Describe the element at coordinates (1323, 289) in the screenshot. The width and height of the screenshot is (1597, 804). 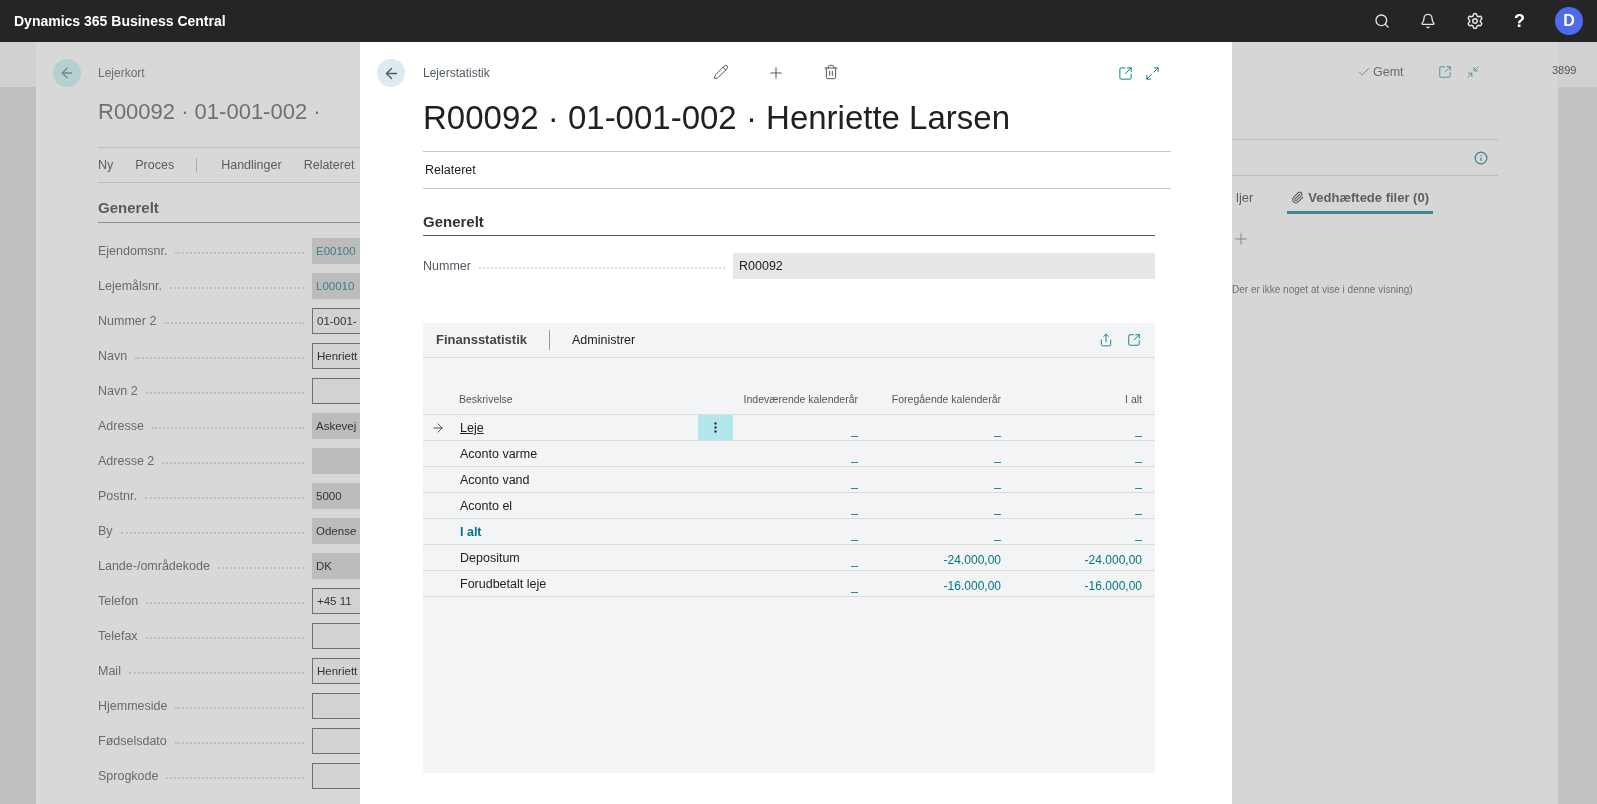
I see `empty-message: Der er ikke noget at vise i denne visning)` at that location.